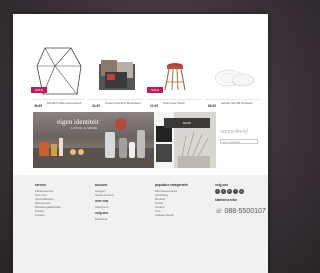 The width and height of the screenshot is (320, 273). What do you see at coordinates (48, 215) in the screenshot?
I see `footer-link: Contact` at bounding box center [48, 215].